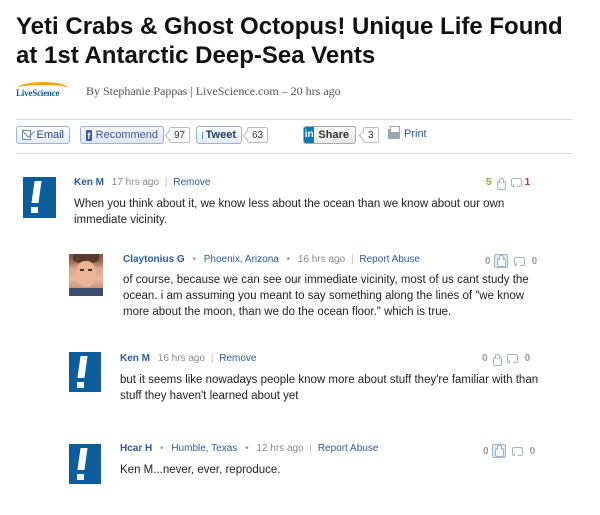 The width and height of the screenshot is (600, 515). What do you see at coordinates (86, 292) in the screenshot?
I see `avatar-shirt` at bounding box center [86, 292].